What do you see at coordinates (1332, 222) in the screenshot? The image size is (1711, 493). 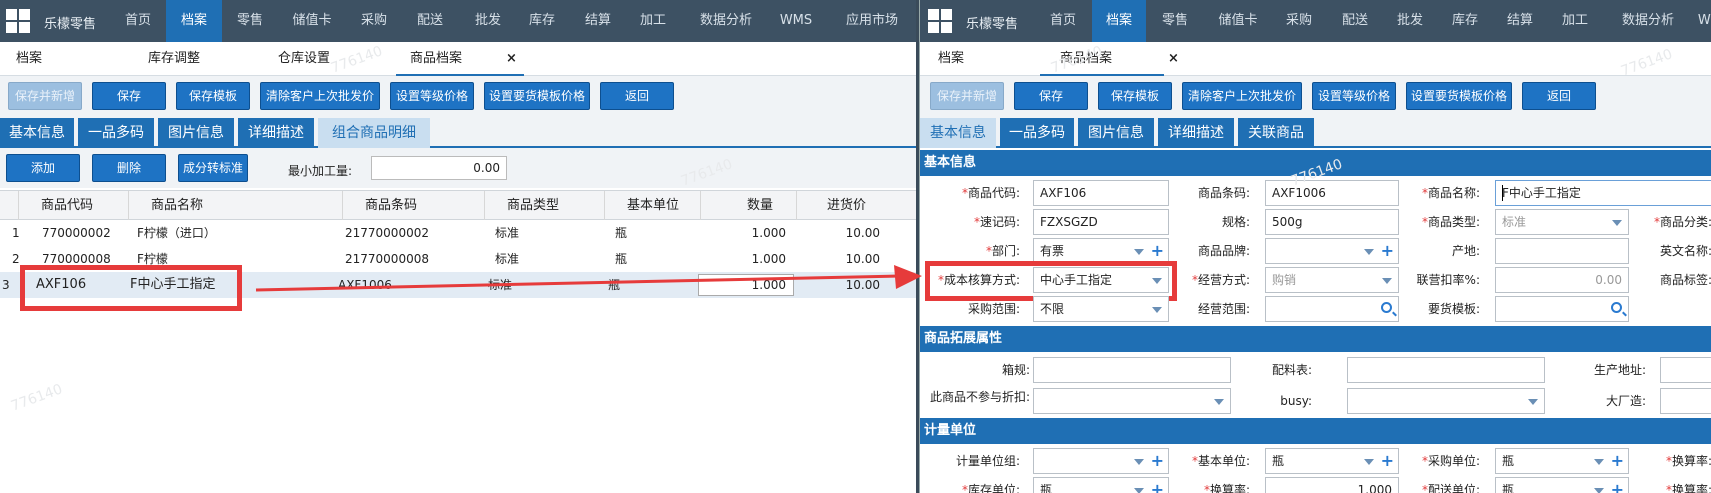 I see `spec-input: 500g` at bounding box center [1332, 222].